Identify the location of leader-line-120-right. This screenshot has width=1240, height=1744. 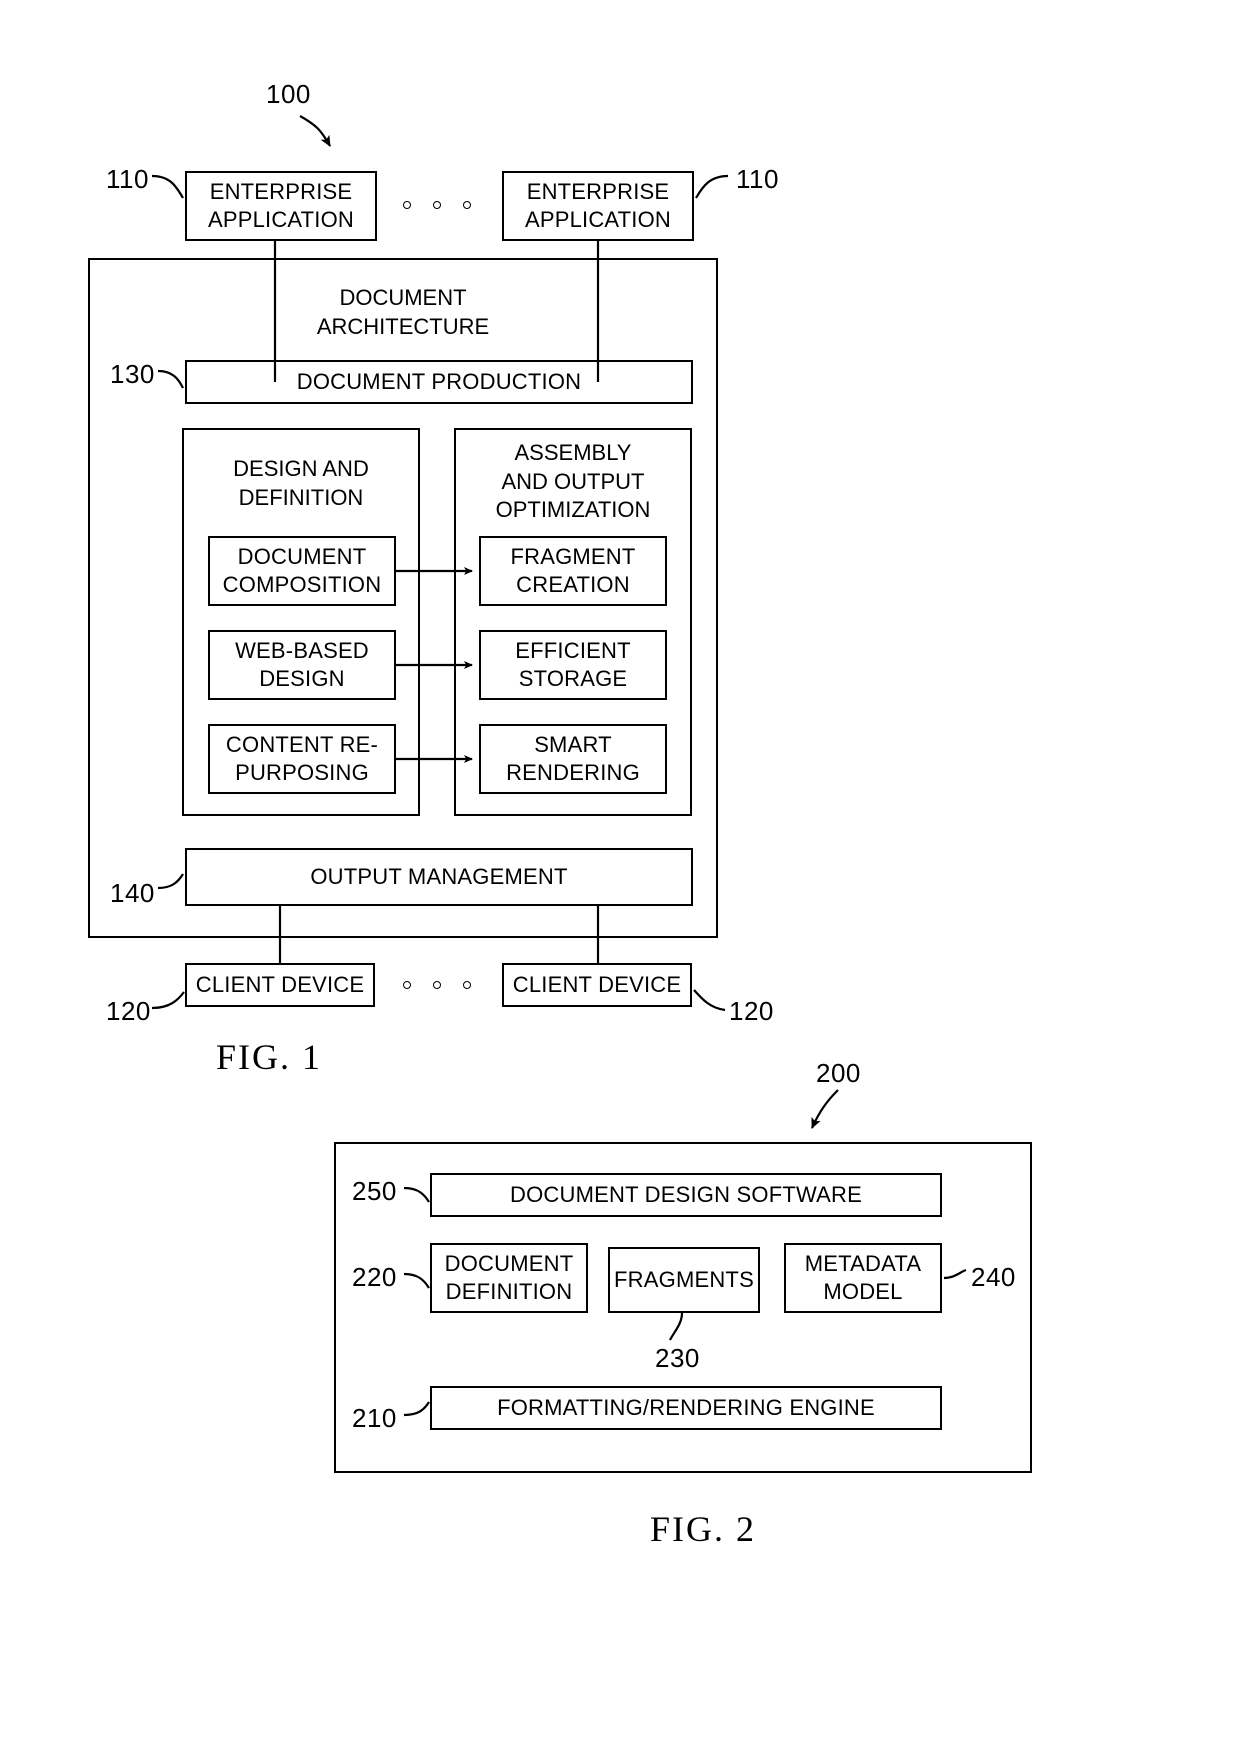
(709, 1000).